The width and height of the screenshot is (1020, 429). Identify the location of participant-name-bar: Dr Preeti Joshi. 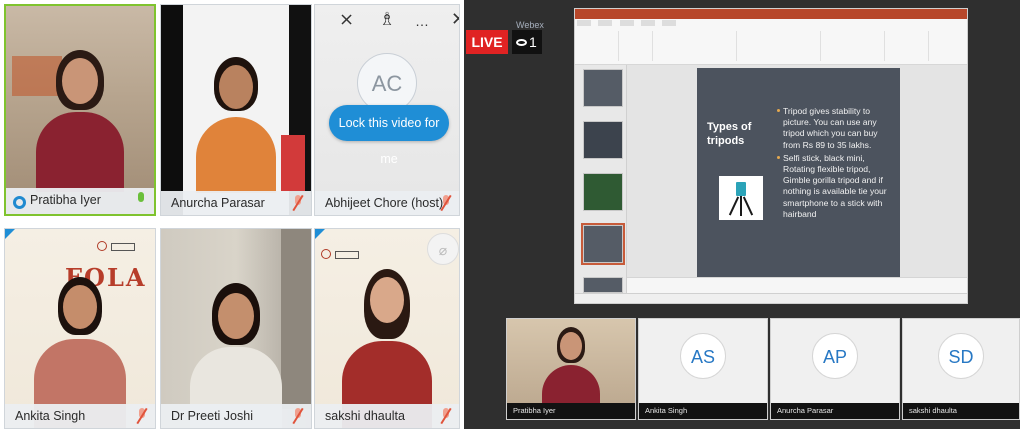
(236, 416).